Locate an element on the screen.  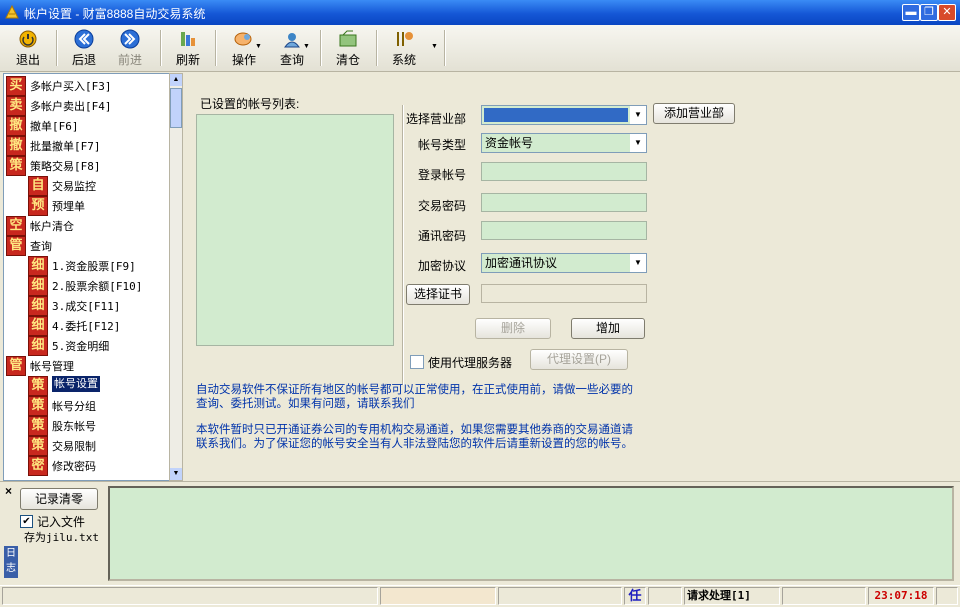
tree-item-label: 5.资金明细 is located at coordinates (81, 346).